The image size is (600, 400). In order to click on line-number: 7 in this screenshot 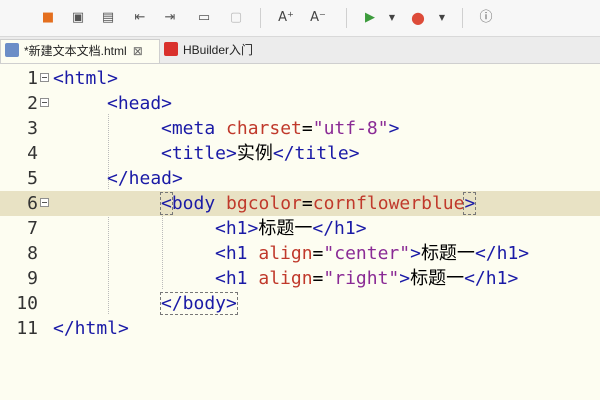, I will do `click(32, 228)`.